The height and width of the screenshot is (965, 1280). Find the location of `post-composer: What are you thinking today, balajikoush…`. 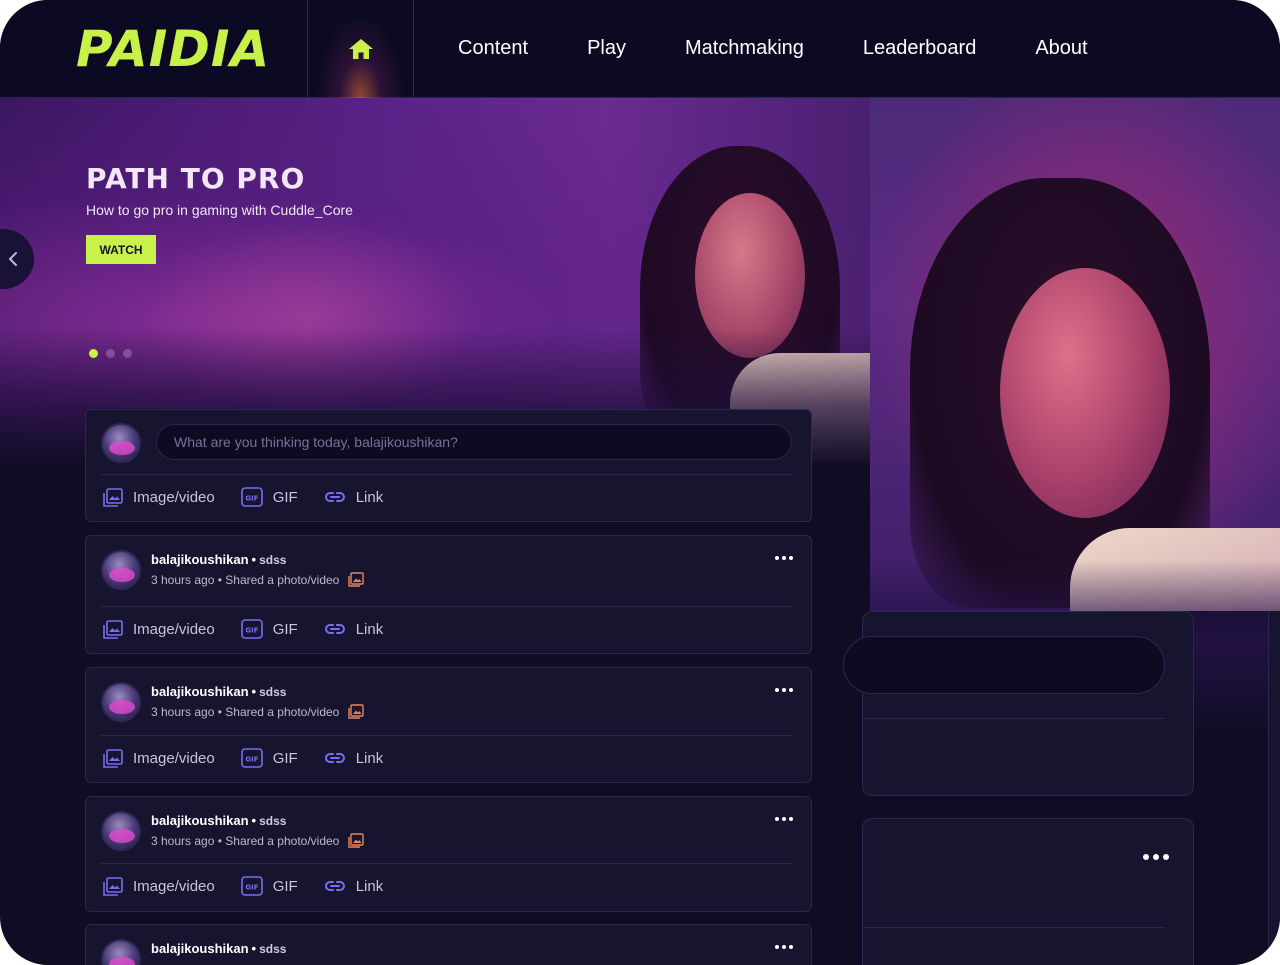

post-composer: What are you thinking today, balajikoush… is located at coordinates (448, 465).